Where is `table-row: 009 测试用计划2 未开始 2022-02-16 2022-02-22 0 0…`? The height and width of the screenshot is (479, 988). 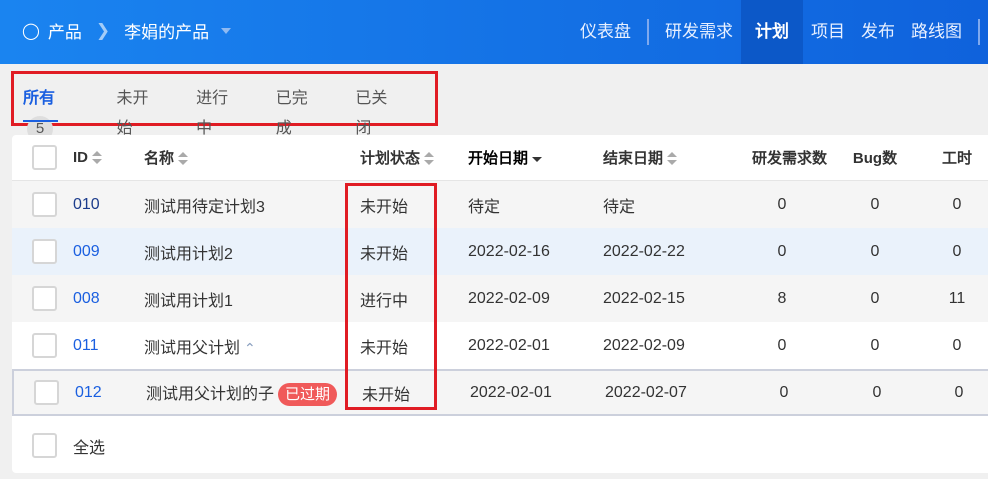
table-row: 009 测试用计划2 未开始 2022-02-16 2022-02-22 0 0… is located at coordinates (500, 251).